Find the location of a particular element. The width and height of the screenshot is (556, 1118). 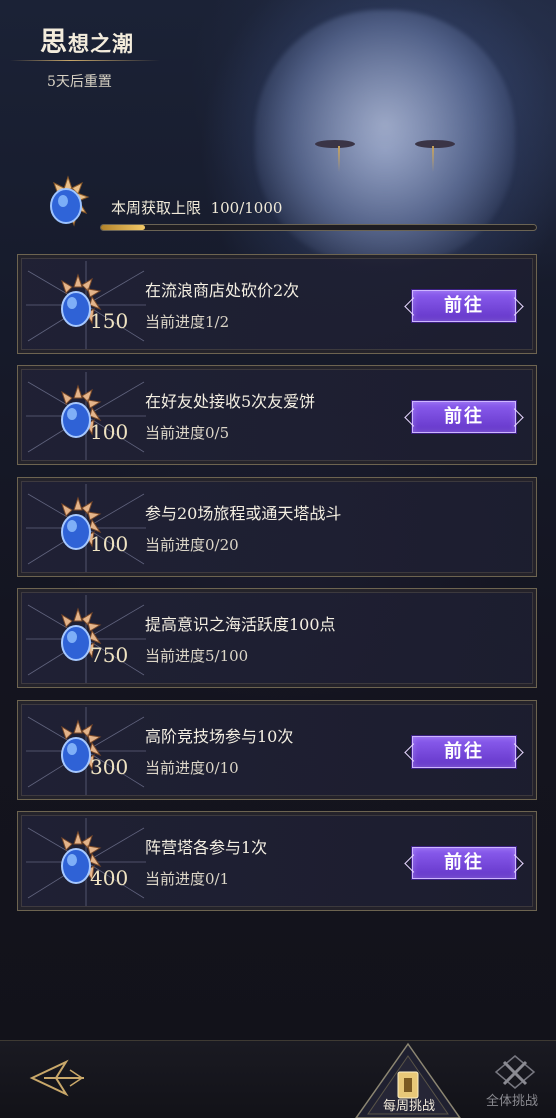

page-title: 思想之潮 is located at coordinates (87, 39).